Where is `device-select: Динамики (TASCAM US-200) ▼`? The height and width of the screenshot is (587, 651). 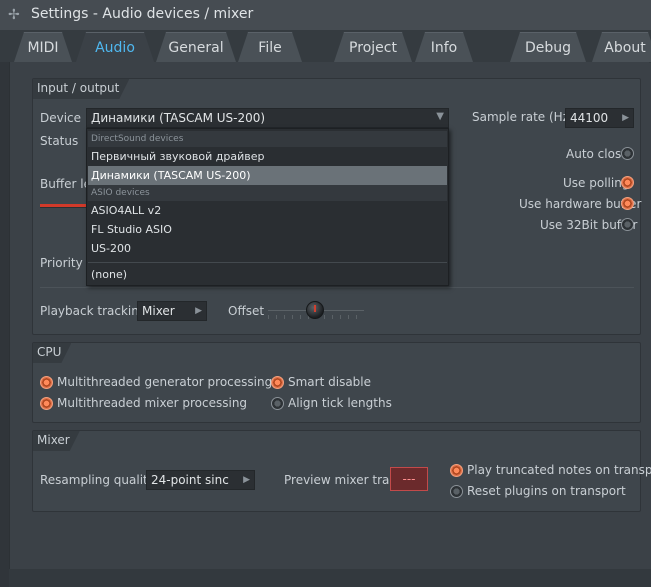 device-select: Динамики (TASCAM US-200) ▼ is located at coordinates (267, 118).